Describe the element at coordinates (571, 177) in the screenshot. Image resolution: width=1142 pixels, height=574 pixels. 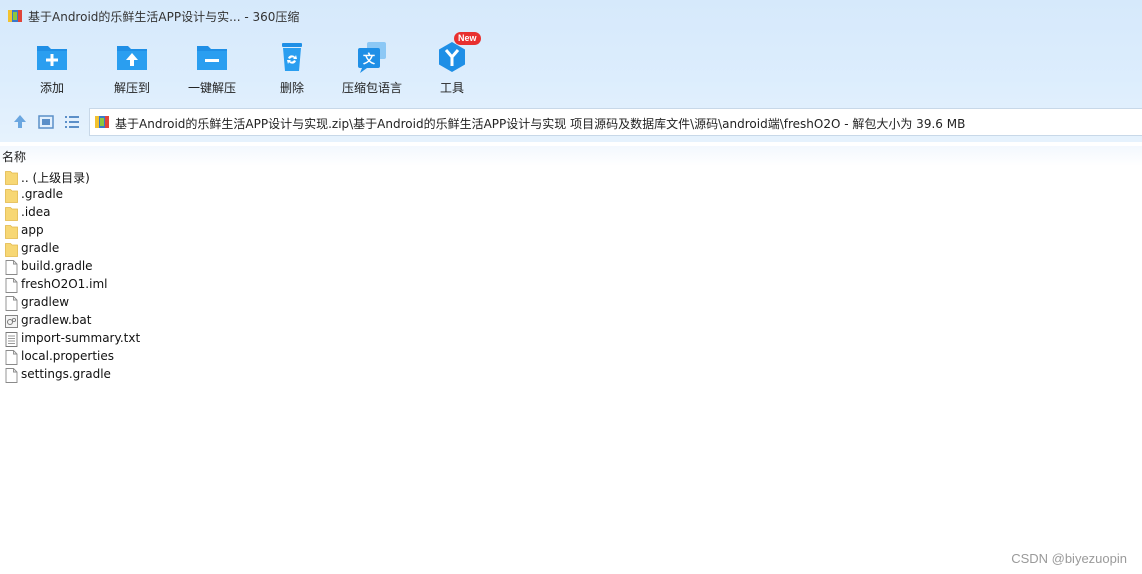
I see `file-row: .. (上级目录)` at that location.